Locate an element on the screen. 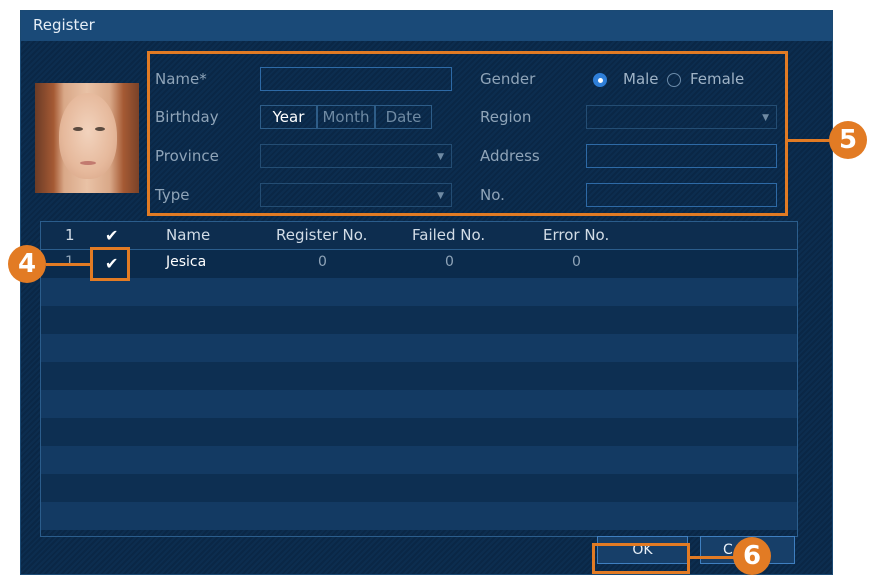 This screenshot has width=870, height=575. select-all-checkbox: ✔ is located at coordinates (111, 235).